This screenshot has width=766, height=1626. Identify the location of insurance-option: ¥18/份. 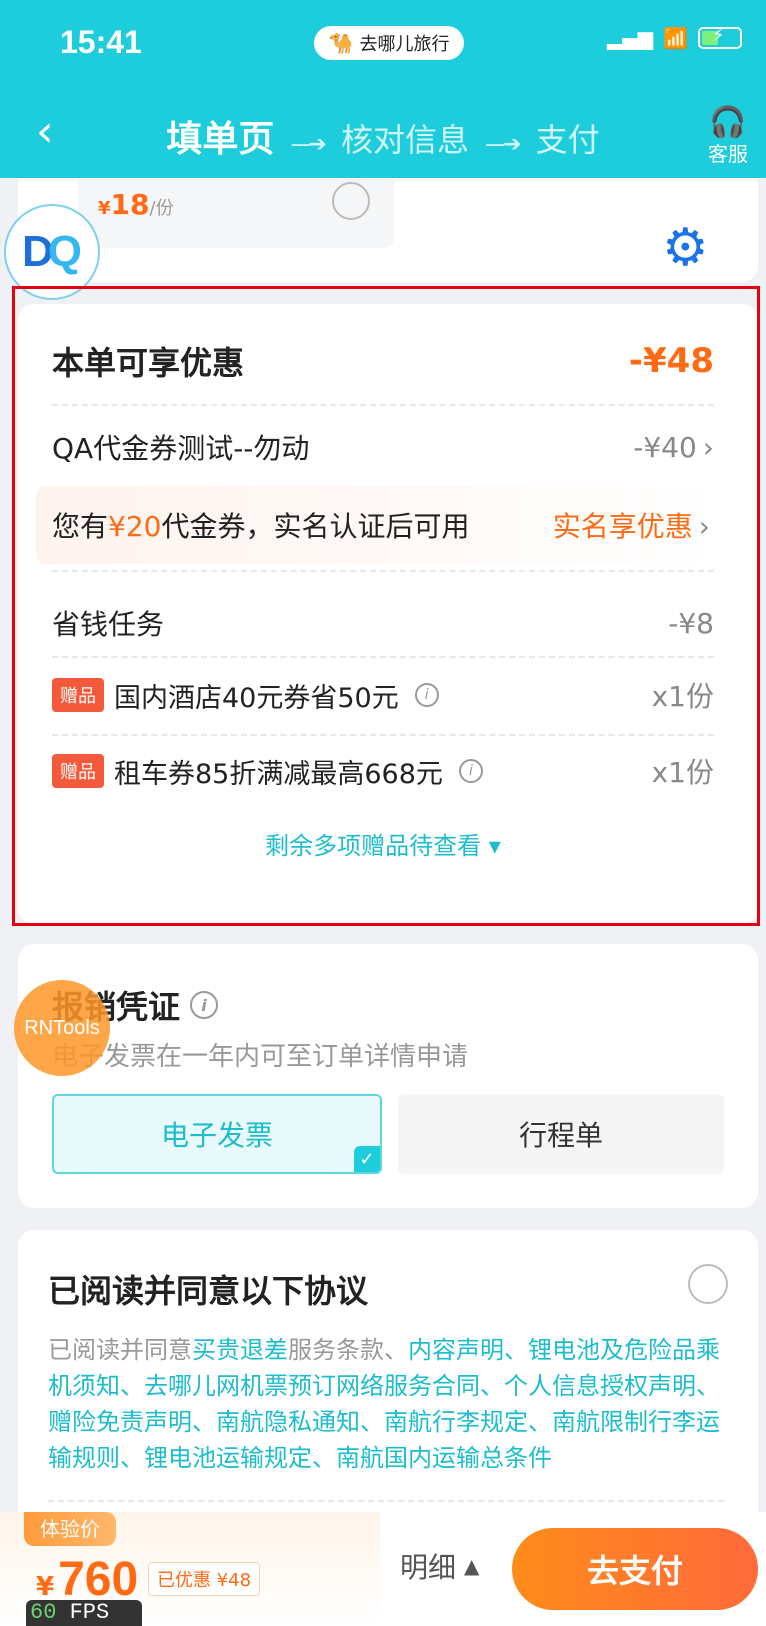
(236, 213).